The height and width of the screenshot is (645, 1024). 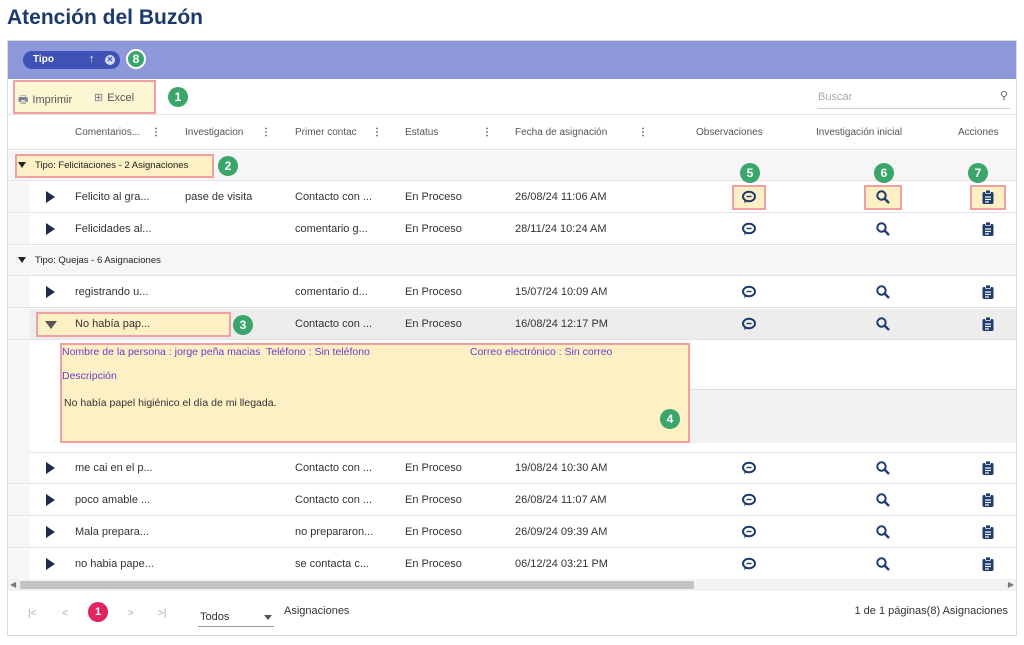 I want to click on badge-1: 1, so click(x=178, y=97).